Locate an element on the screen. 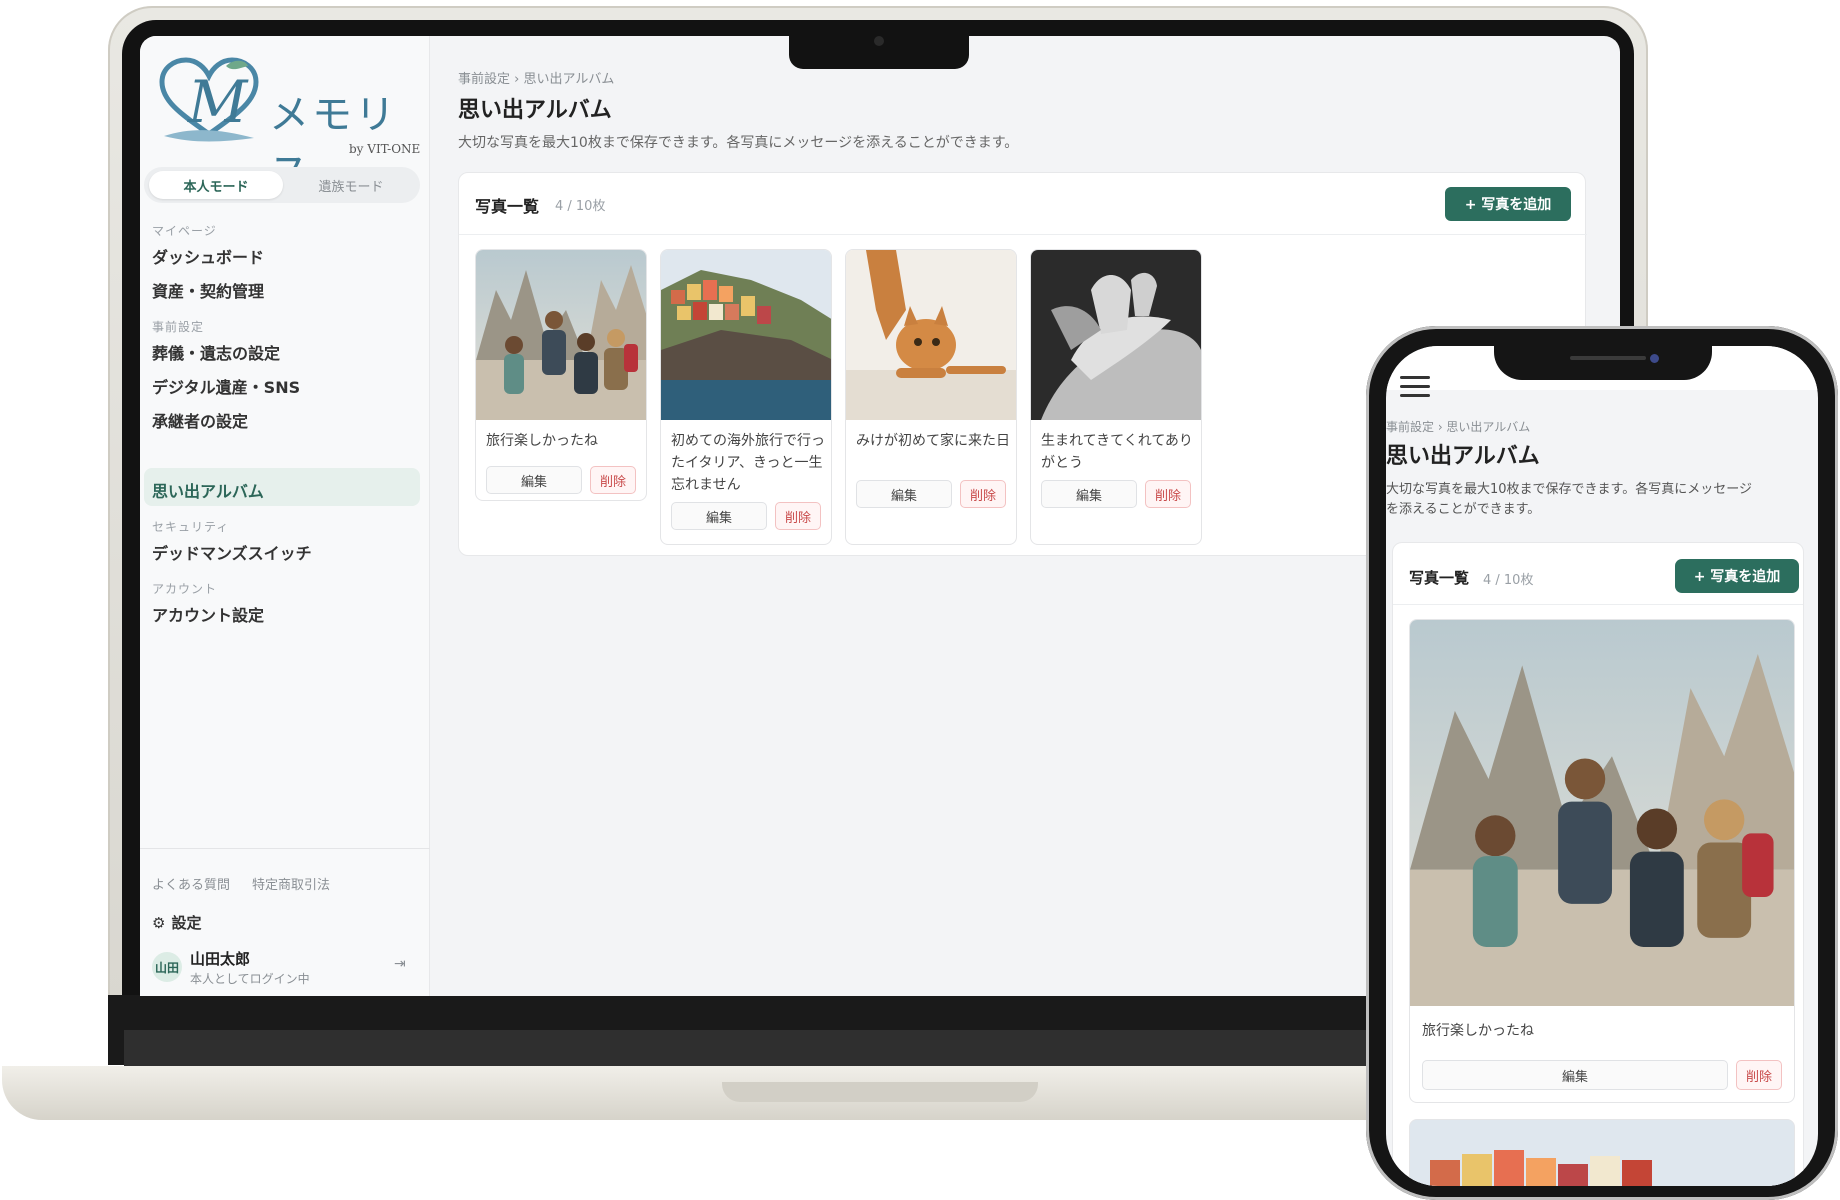 The height and width of the screenshot is (1200, 1840). mode-toggle: 本人モード 遺族モード is located at coordinates (282, 185).